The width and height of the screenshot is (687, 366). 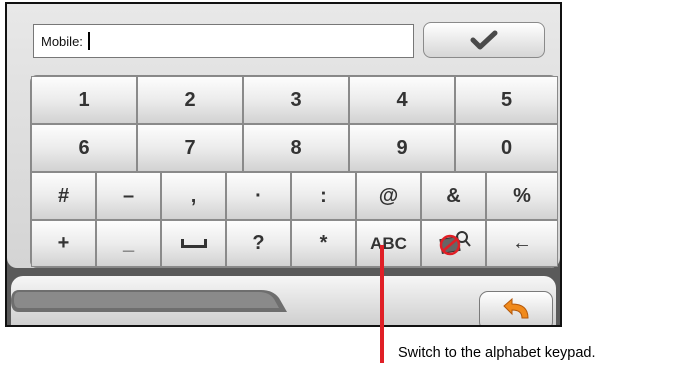 I want to click on callout-line, so click(x=382, y=304).